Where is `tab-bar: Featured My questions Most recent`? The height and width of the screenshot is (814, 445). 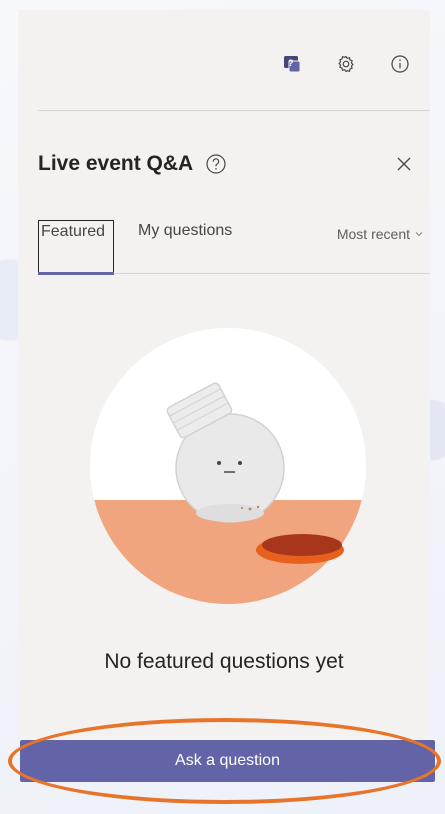
tab-bar: Featured My questions Most recent is located at coordinates (234, 242).